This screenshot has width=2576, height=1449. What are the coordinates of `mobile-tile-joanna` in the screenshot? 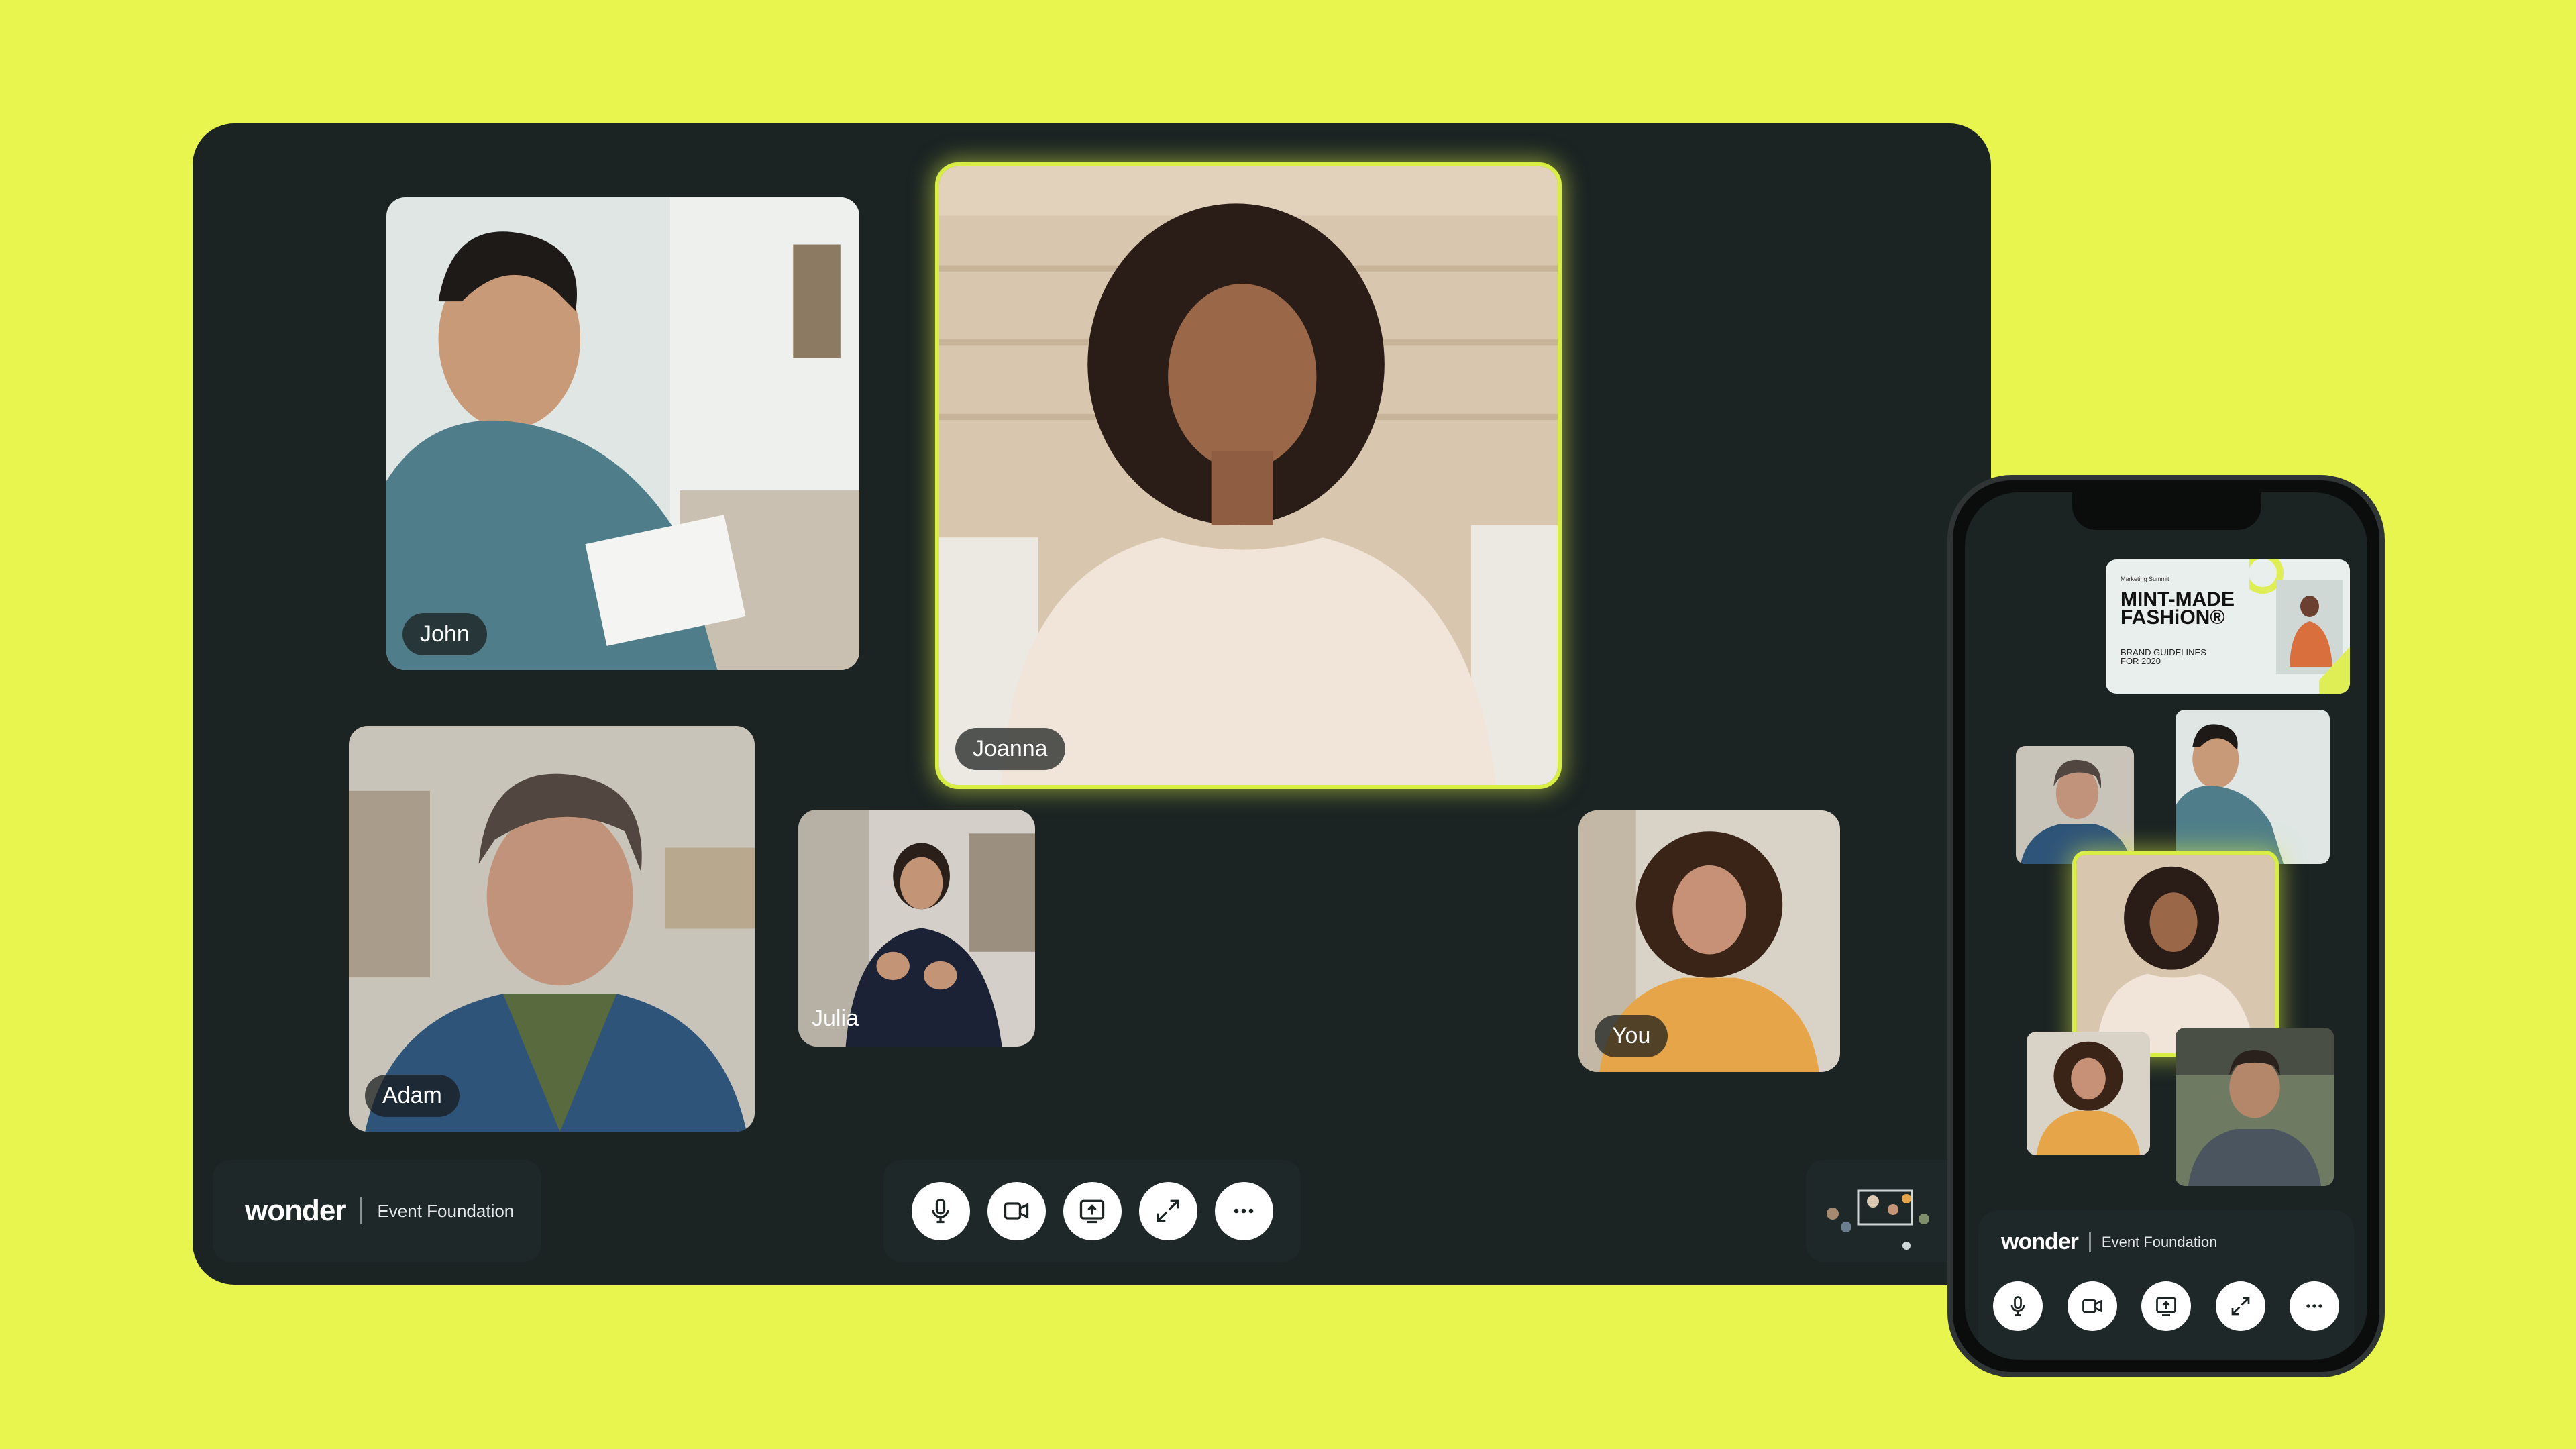 It's located at (2175, 954).